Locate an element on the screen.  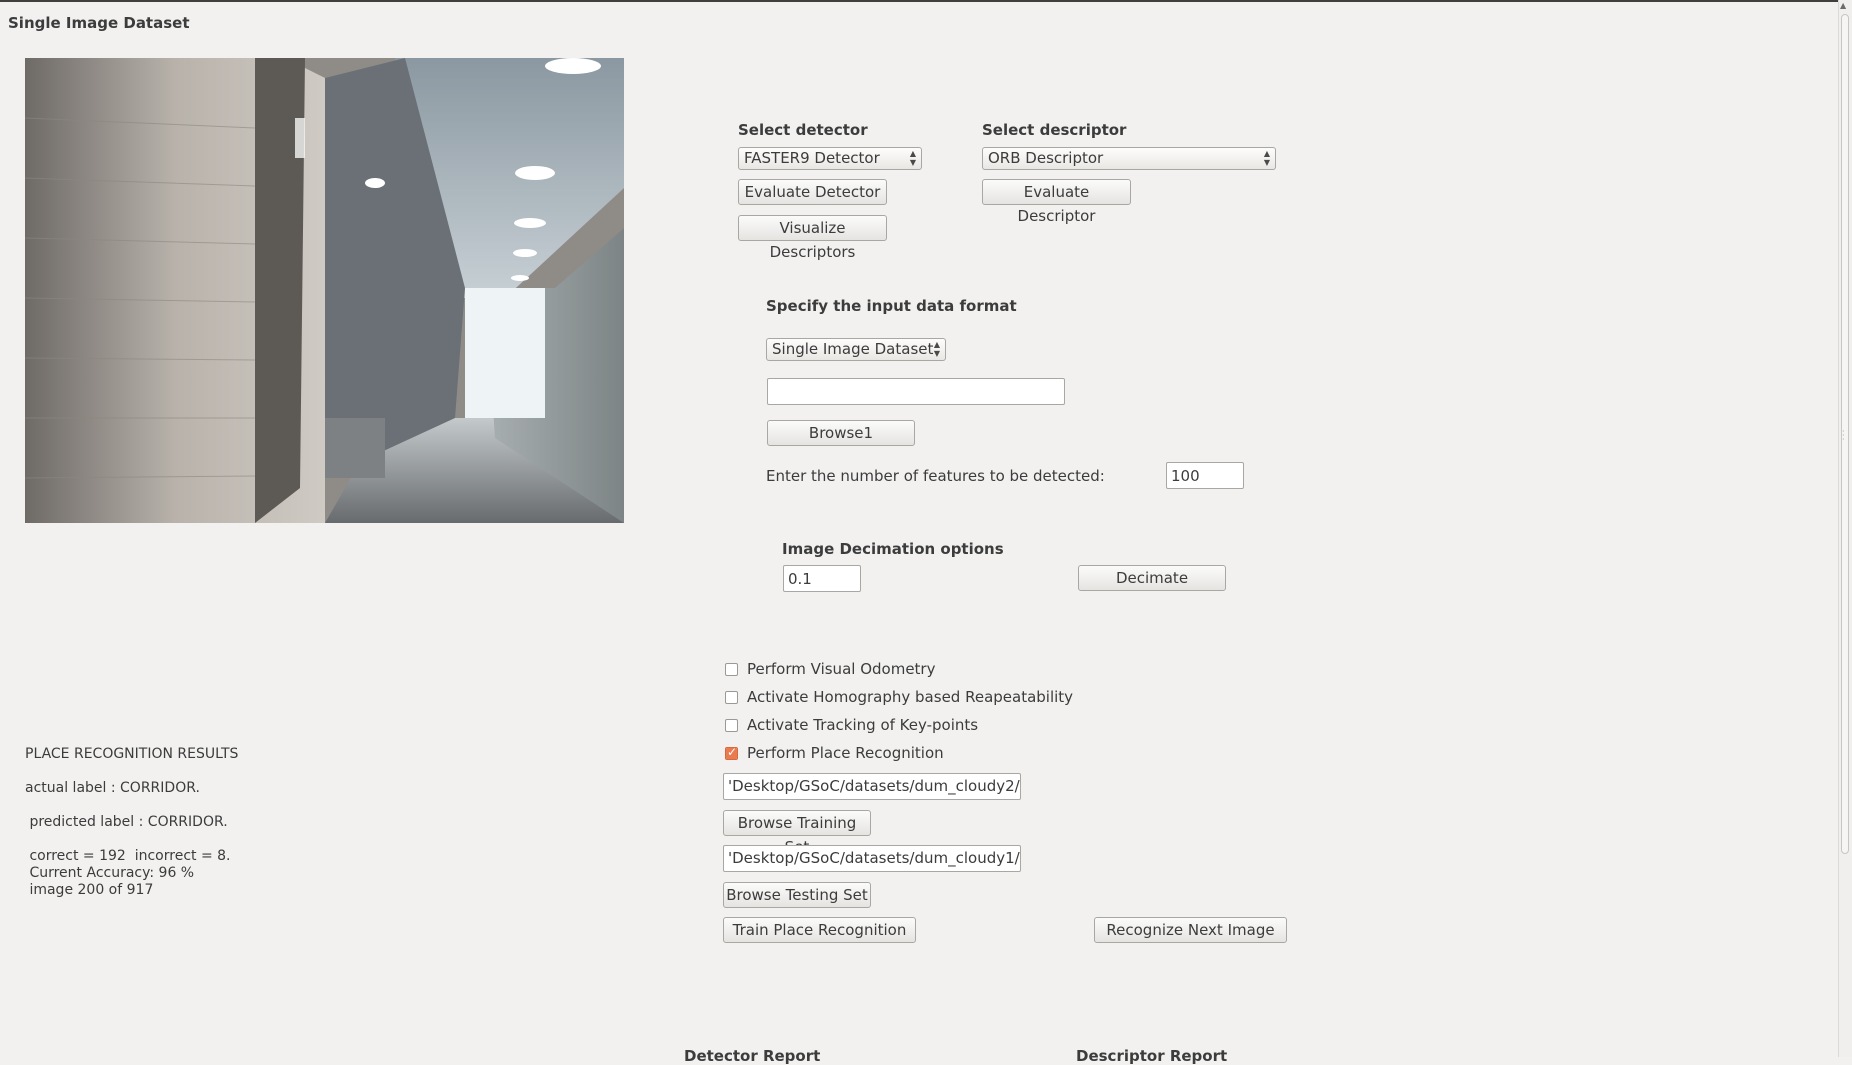
evaluate-detector-button: Evaluate Detector is located at coordinates (812, 192).